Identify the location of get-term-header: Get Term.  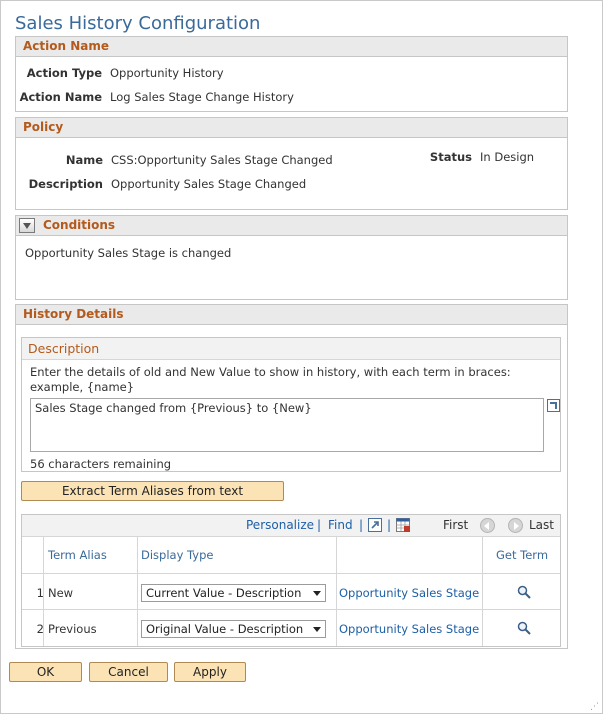
(522, 555).